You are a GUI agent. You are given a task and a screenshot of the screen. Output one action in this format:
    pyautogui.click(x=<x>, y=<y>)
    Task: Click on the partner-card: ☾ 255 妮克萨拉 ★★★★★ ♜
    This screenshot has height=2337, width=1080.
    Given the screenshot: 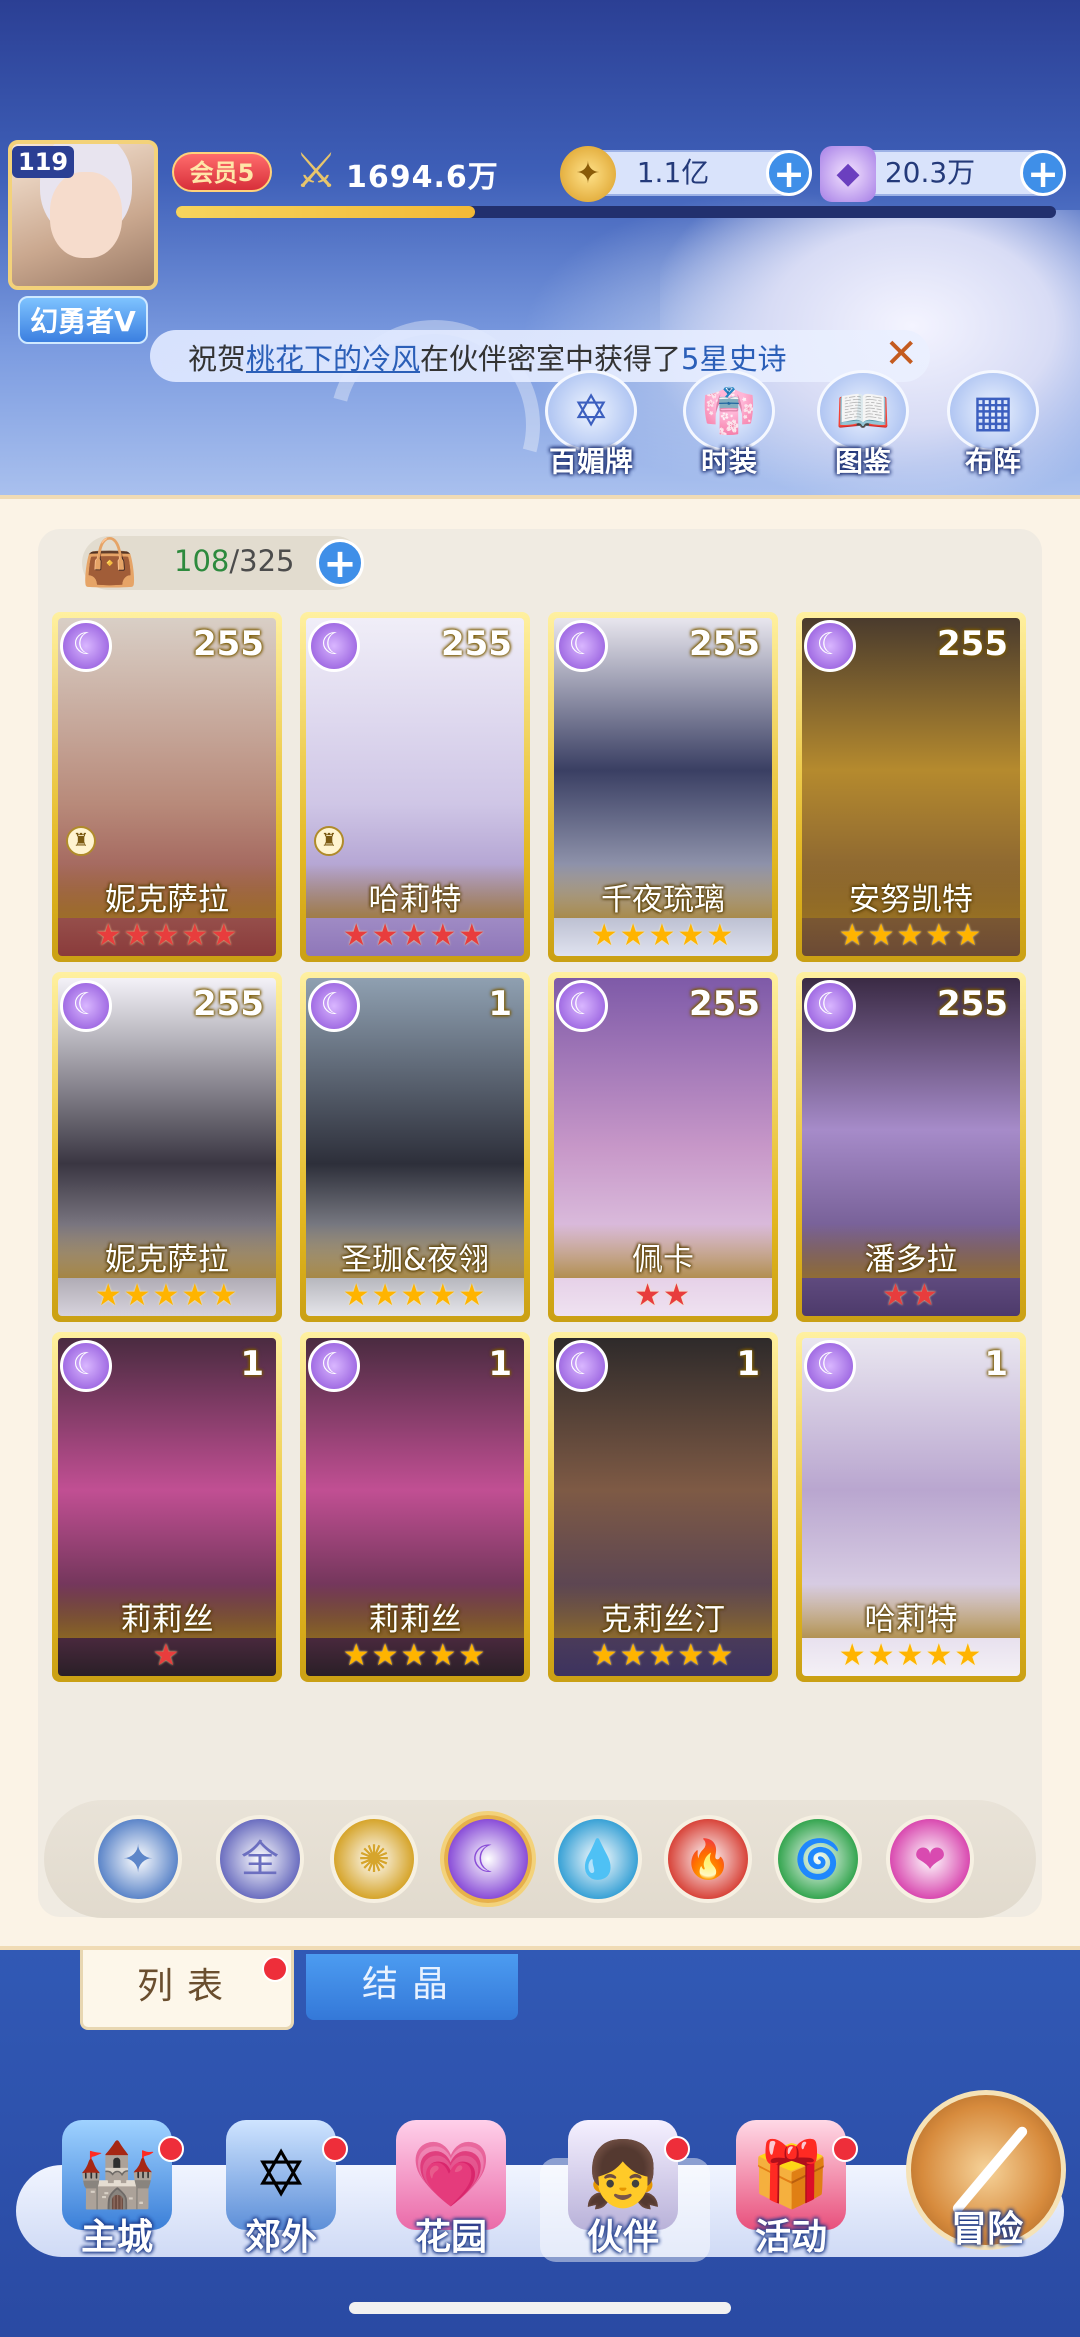 What is the action you would take?
    pyautogui.click(x=167, y=787)
    